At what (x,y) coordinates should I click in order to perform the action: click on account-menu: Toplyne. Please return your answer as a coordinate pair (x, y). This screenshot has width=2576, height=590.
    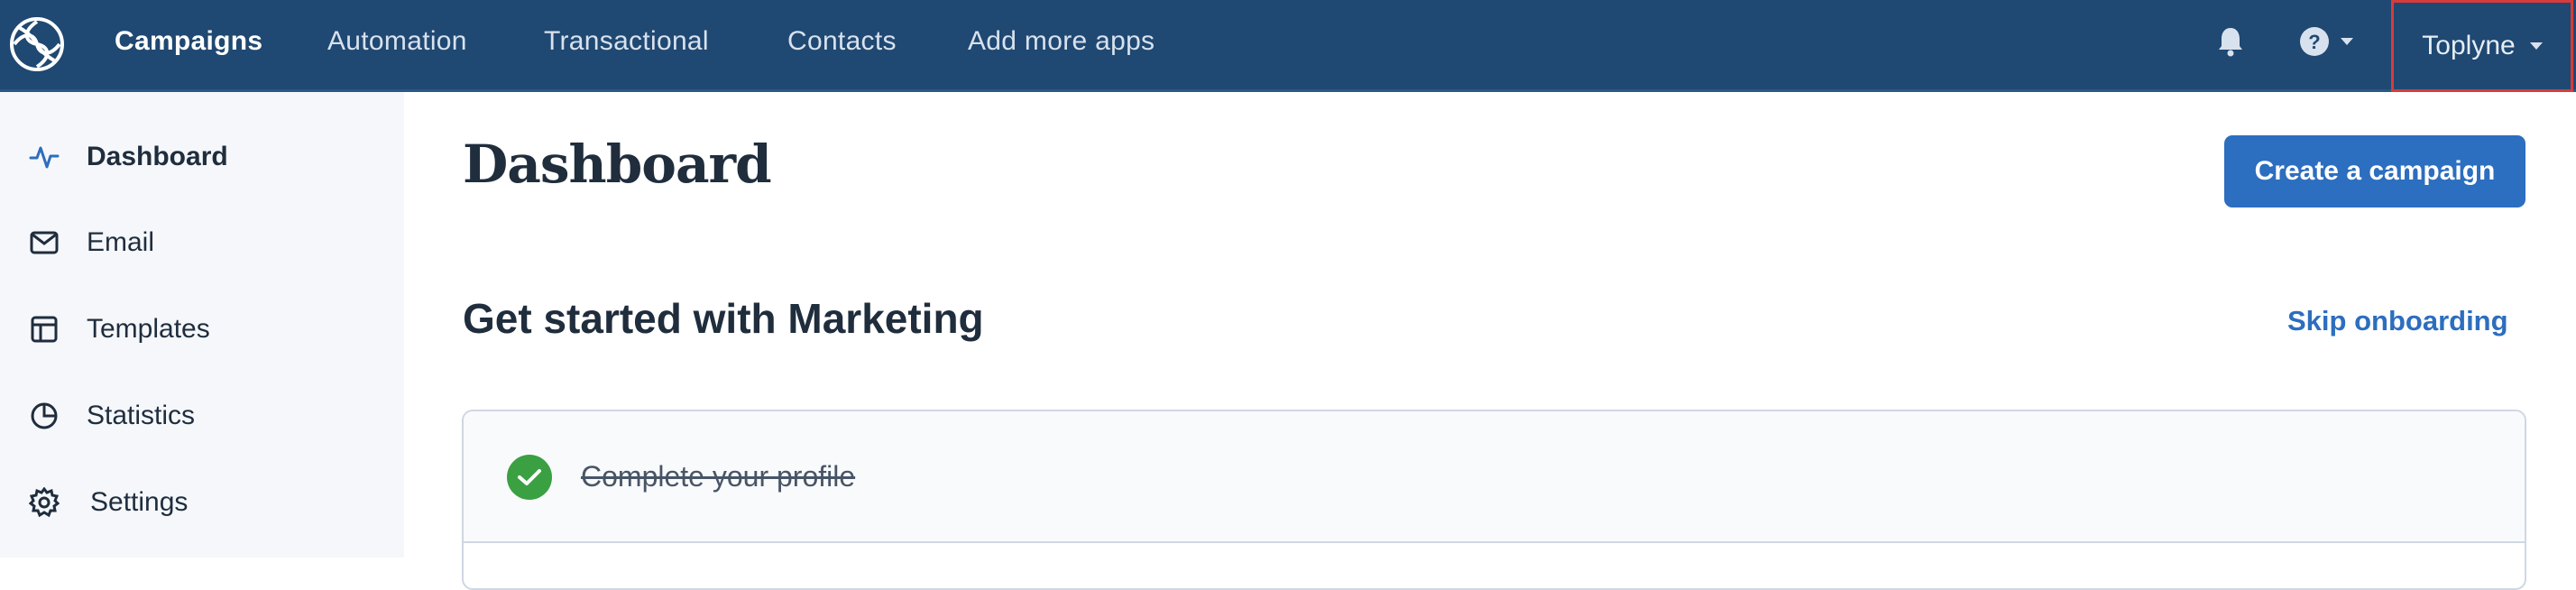
    Looking at the image, I should click on (2482, 46).